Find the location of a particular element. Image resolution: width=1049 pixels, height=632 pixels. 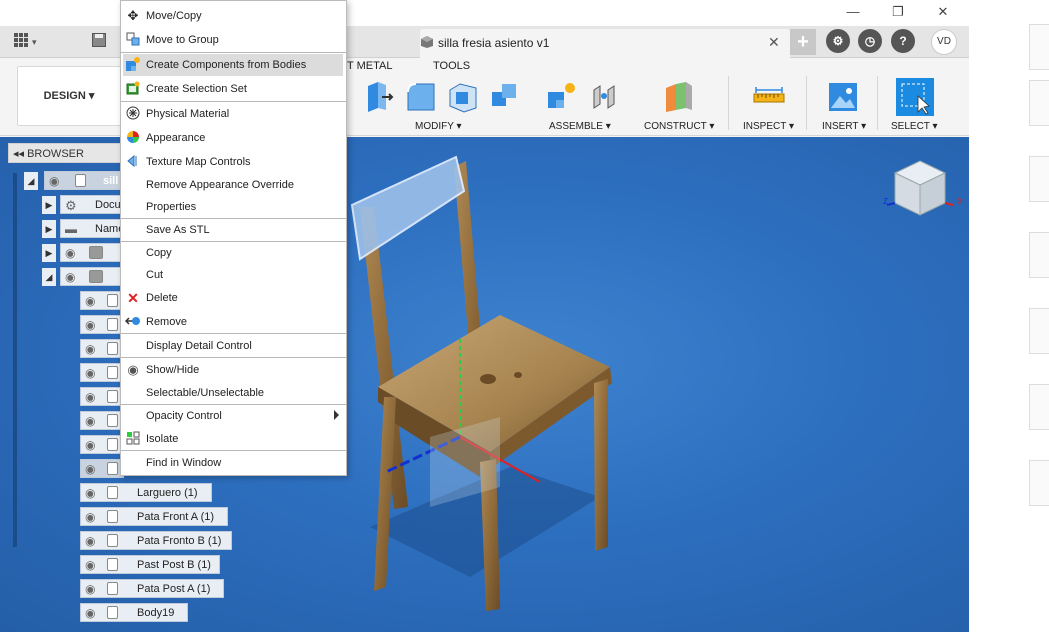

combine-icon is located at coordinates (505, 97).